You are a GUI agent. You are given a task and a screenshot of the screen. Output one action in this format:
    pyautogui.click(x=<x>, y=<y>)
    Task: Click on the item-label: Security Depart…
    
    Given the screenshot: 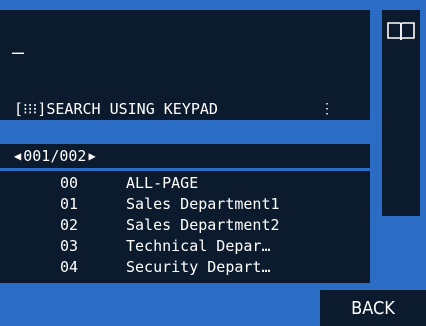 What is the action you would take?
    pyautogui.click(x=198, y=266)
    